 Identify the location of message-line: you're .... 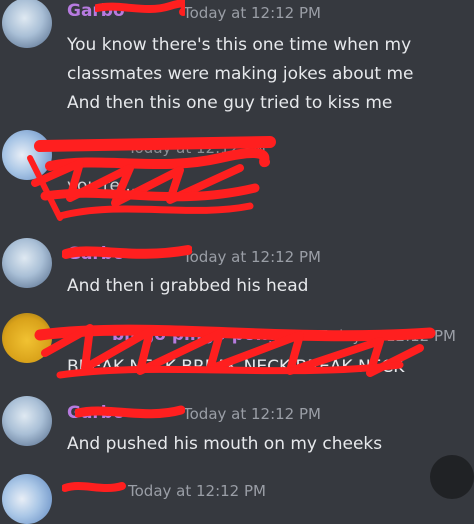
(104, 186).